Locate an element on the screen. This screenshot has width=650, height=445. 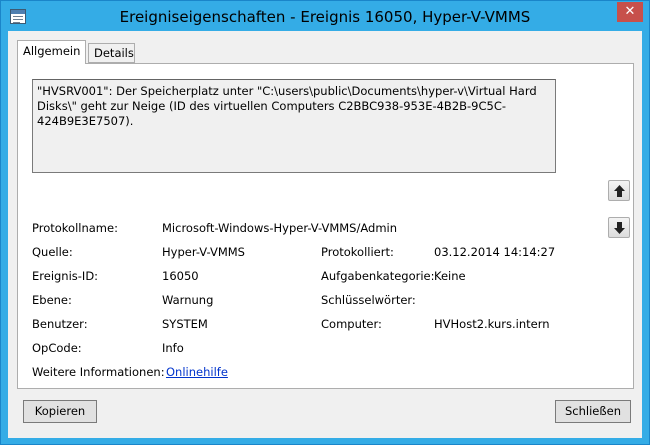
value-computer: HVHost2.kurs.intern is located at coordinates (492, 324).